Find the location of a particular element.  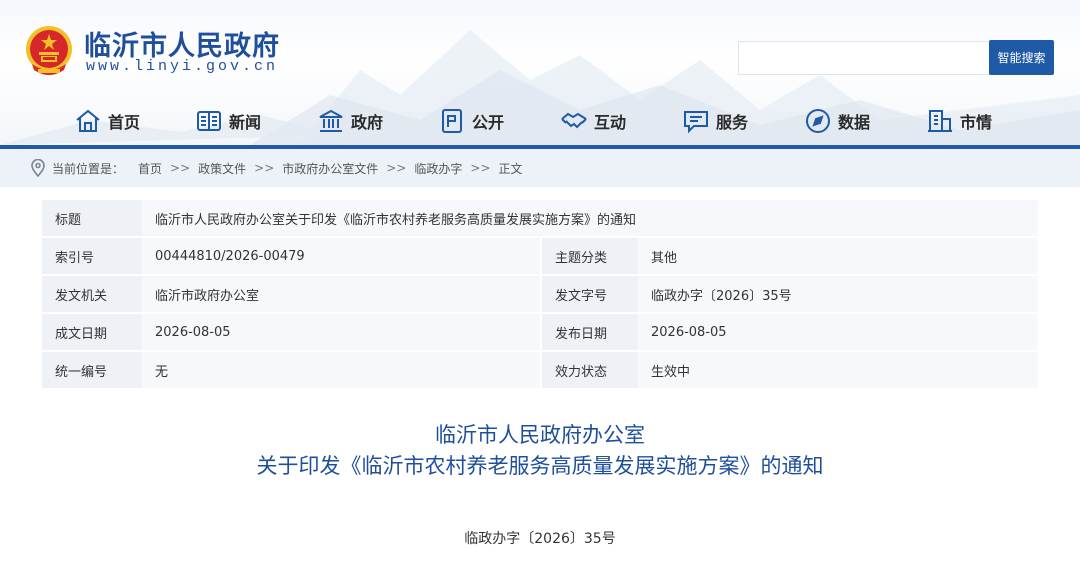

main-nav: 首页 新闻 政府 公开 互动 服务 数据 市情 is located at coordinates (540, 121).